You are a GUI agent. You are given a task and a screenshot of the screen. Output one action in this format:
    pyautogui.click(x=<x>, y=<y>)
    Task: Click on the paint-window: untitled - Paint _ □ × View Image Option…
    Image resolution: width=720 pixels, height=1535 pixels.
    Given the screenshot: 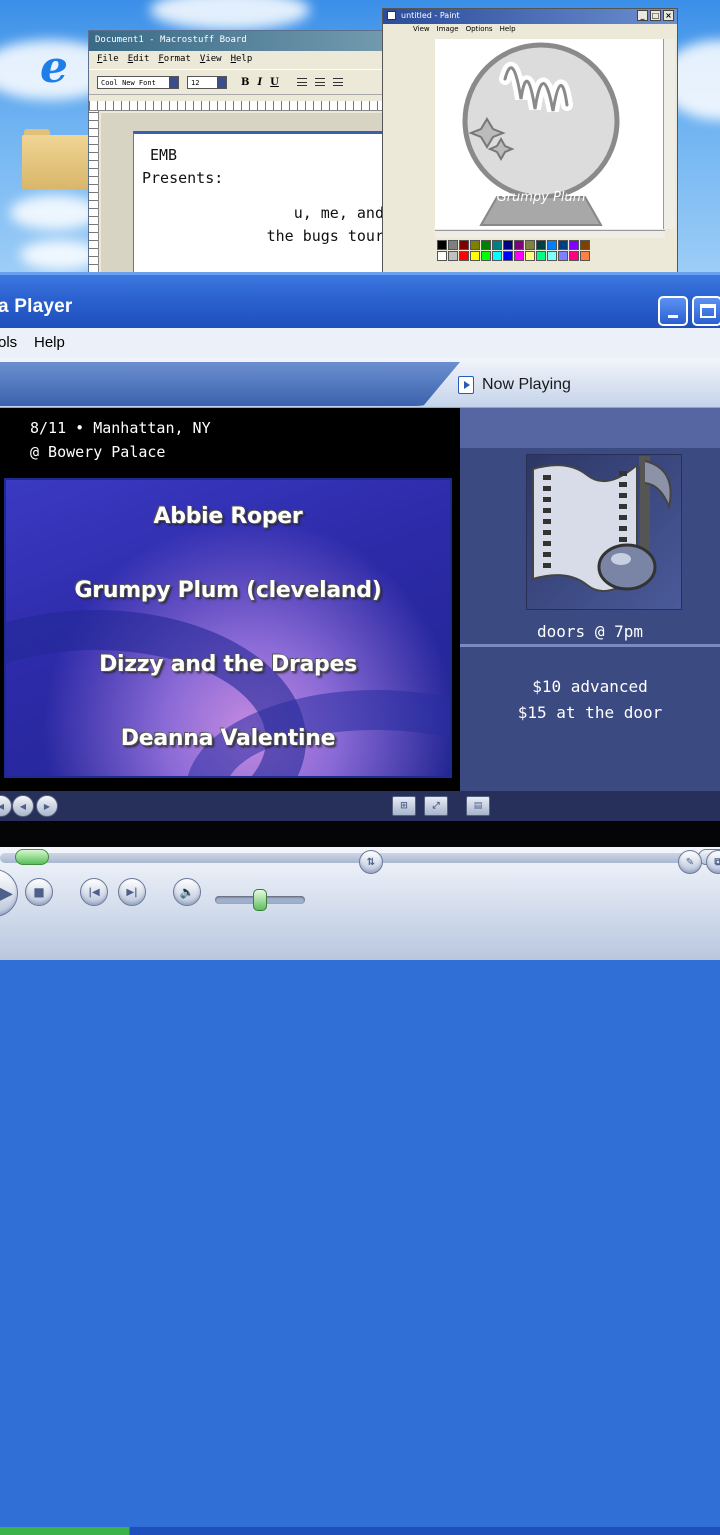 What is the action you would take?
    pyautogui.click(x=530, y=140)
    